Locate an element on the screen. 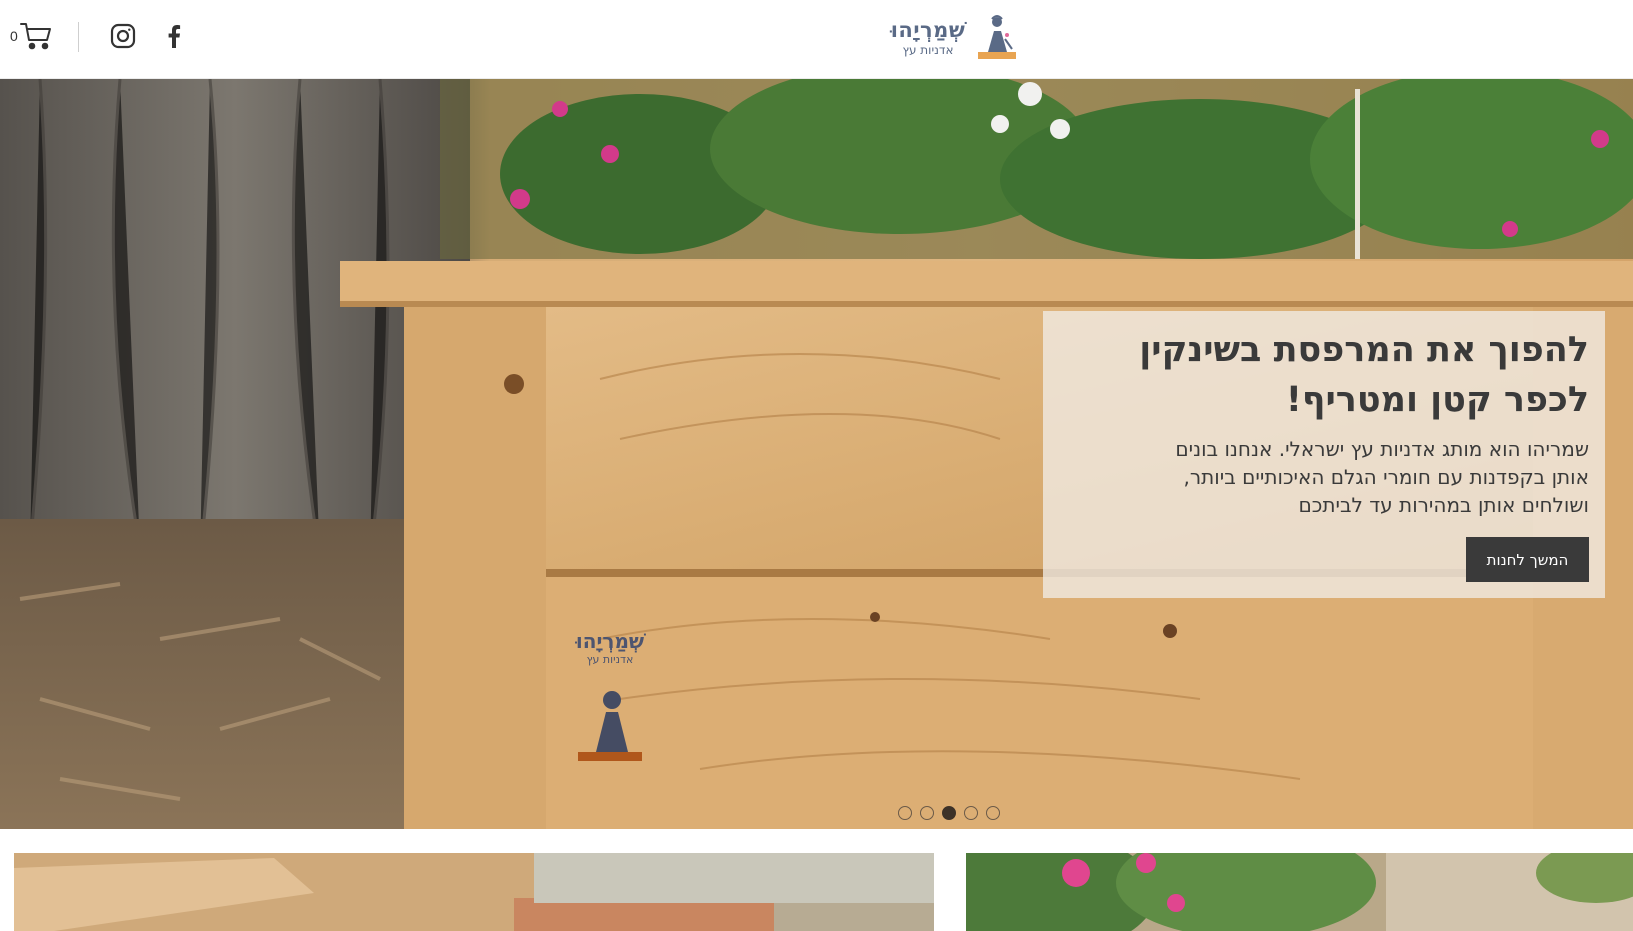 The width and height of the screenshot is (1633, 931). planter-figure-icon is located at coordinates (610, 718).